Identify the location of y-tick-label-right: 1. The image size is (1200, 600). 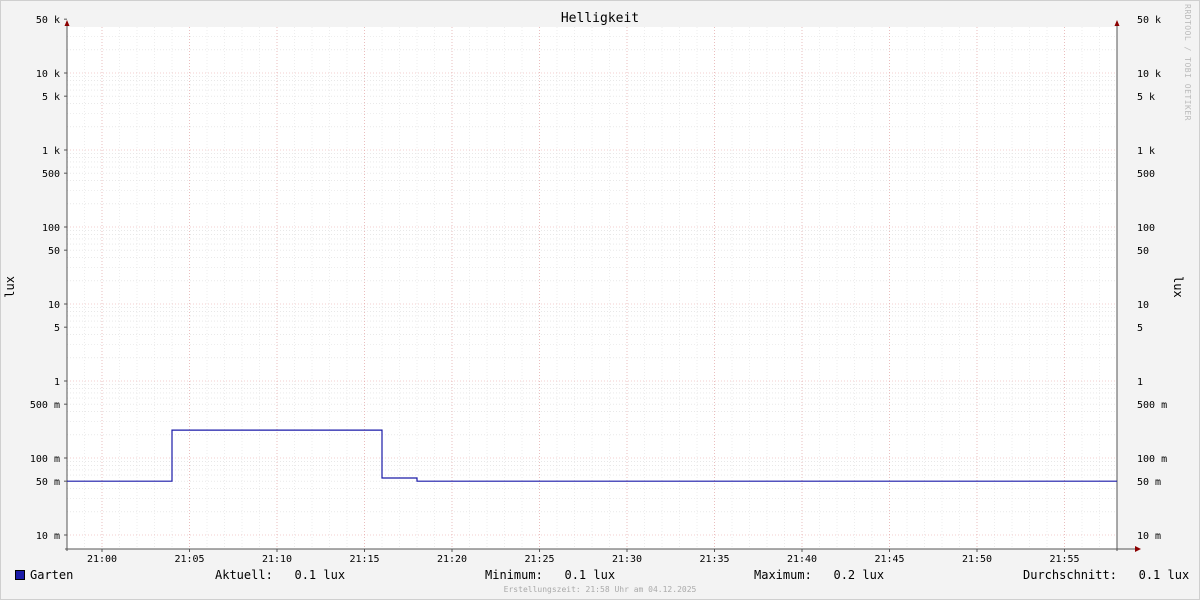
(1140, 382).